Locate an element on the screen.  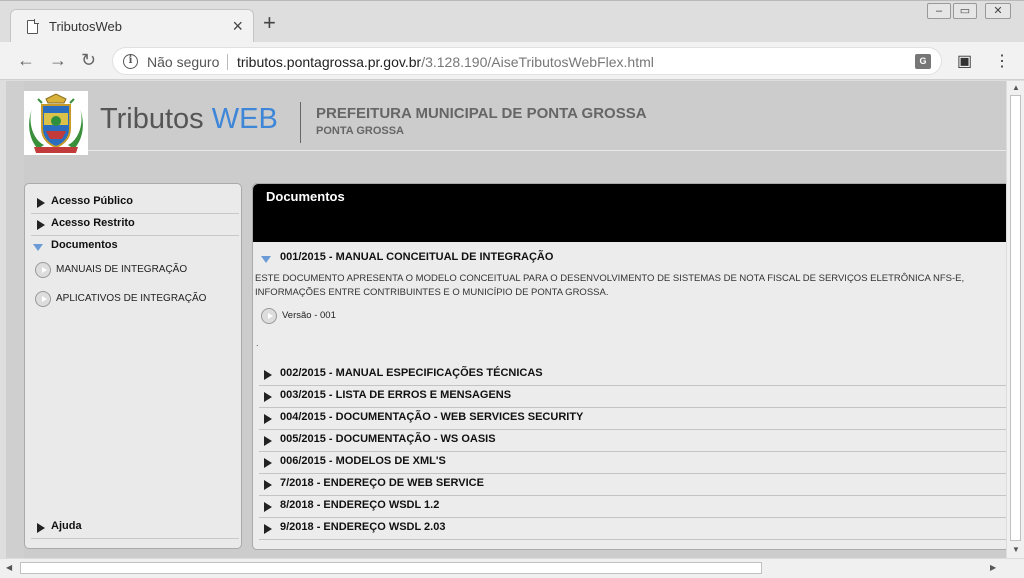
version-label: Versão - 001 is located at coordinates (309, 315).